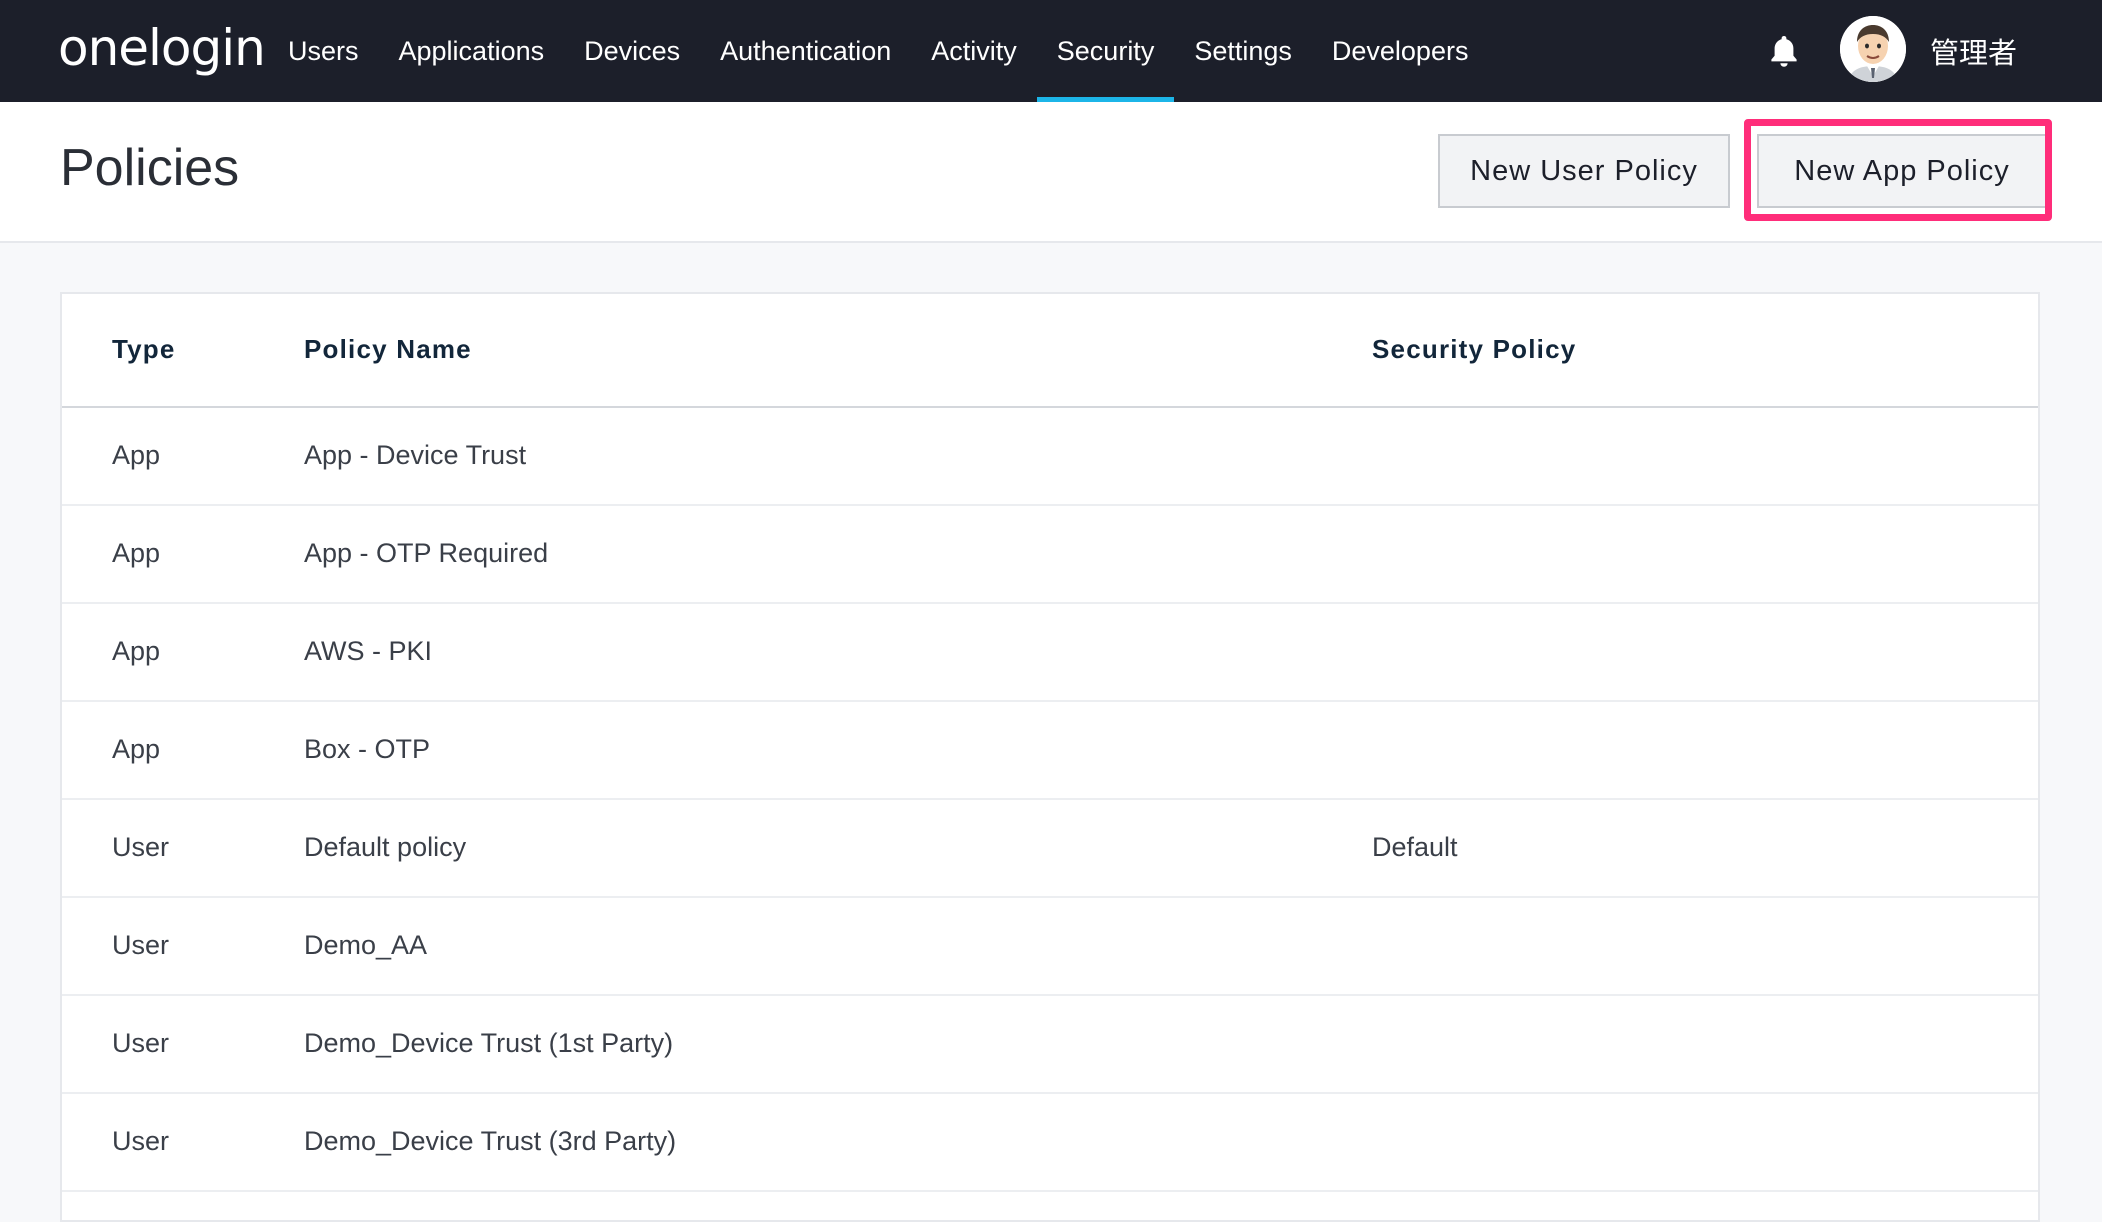 The height and width of the screenshot is (1222, 2102). What do you see at coordinates (368, 651) in the screenshot?
I see `cell-policy-name: AWS - PKI` at bounding box center [368, 651].